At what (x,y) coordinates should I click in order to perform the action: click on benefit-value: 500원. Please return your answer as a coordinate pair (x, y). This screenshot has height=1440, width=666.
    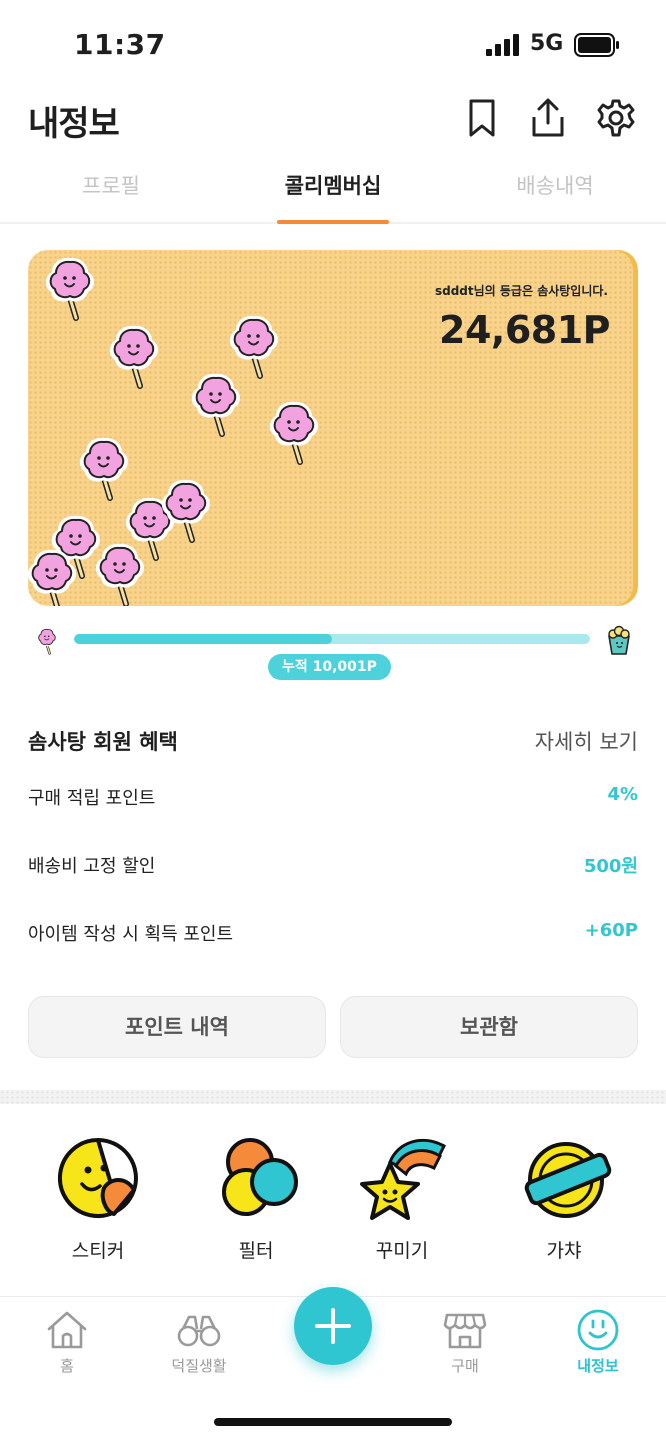
    Looking at the image, I should click on (610, 866).